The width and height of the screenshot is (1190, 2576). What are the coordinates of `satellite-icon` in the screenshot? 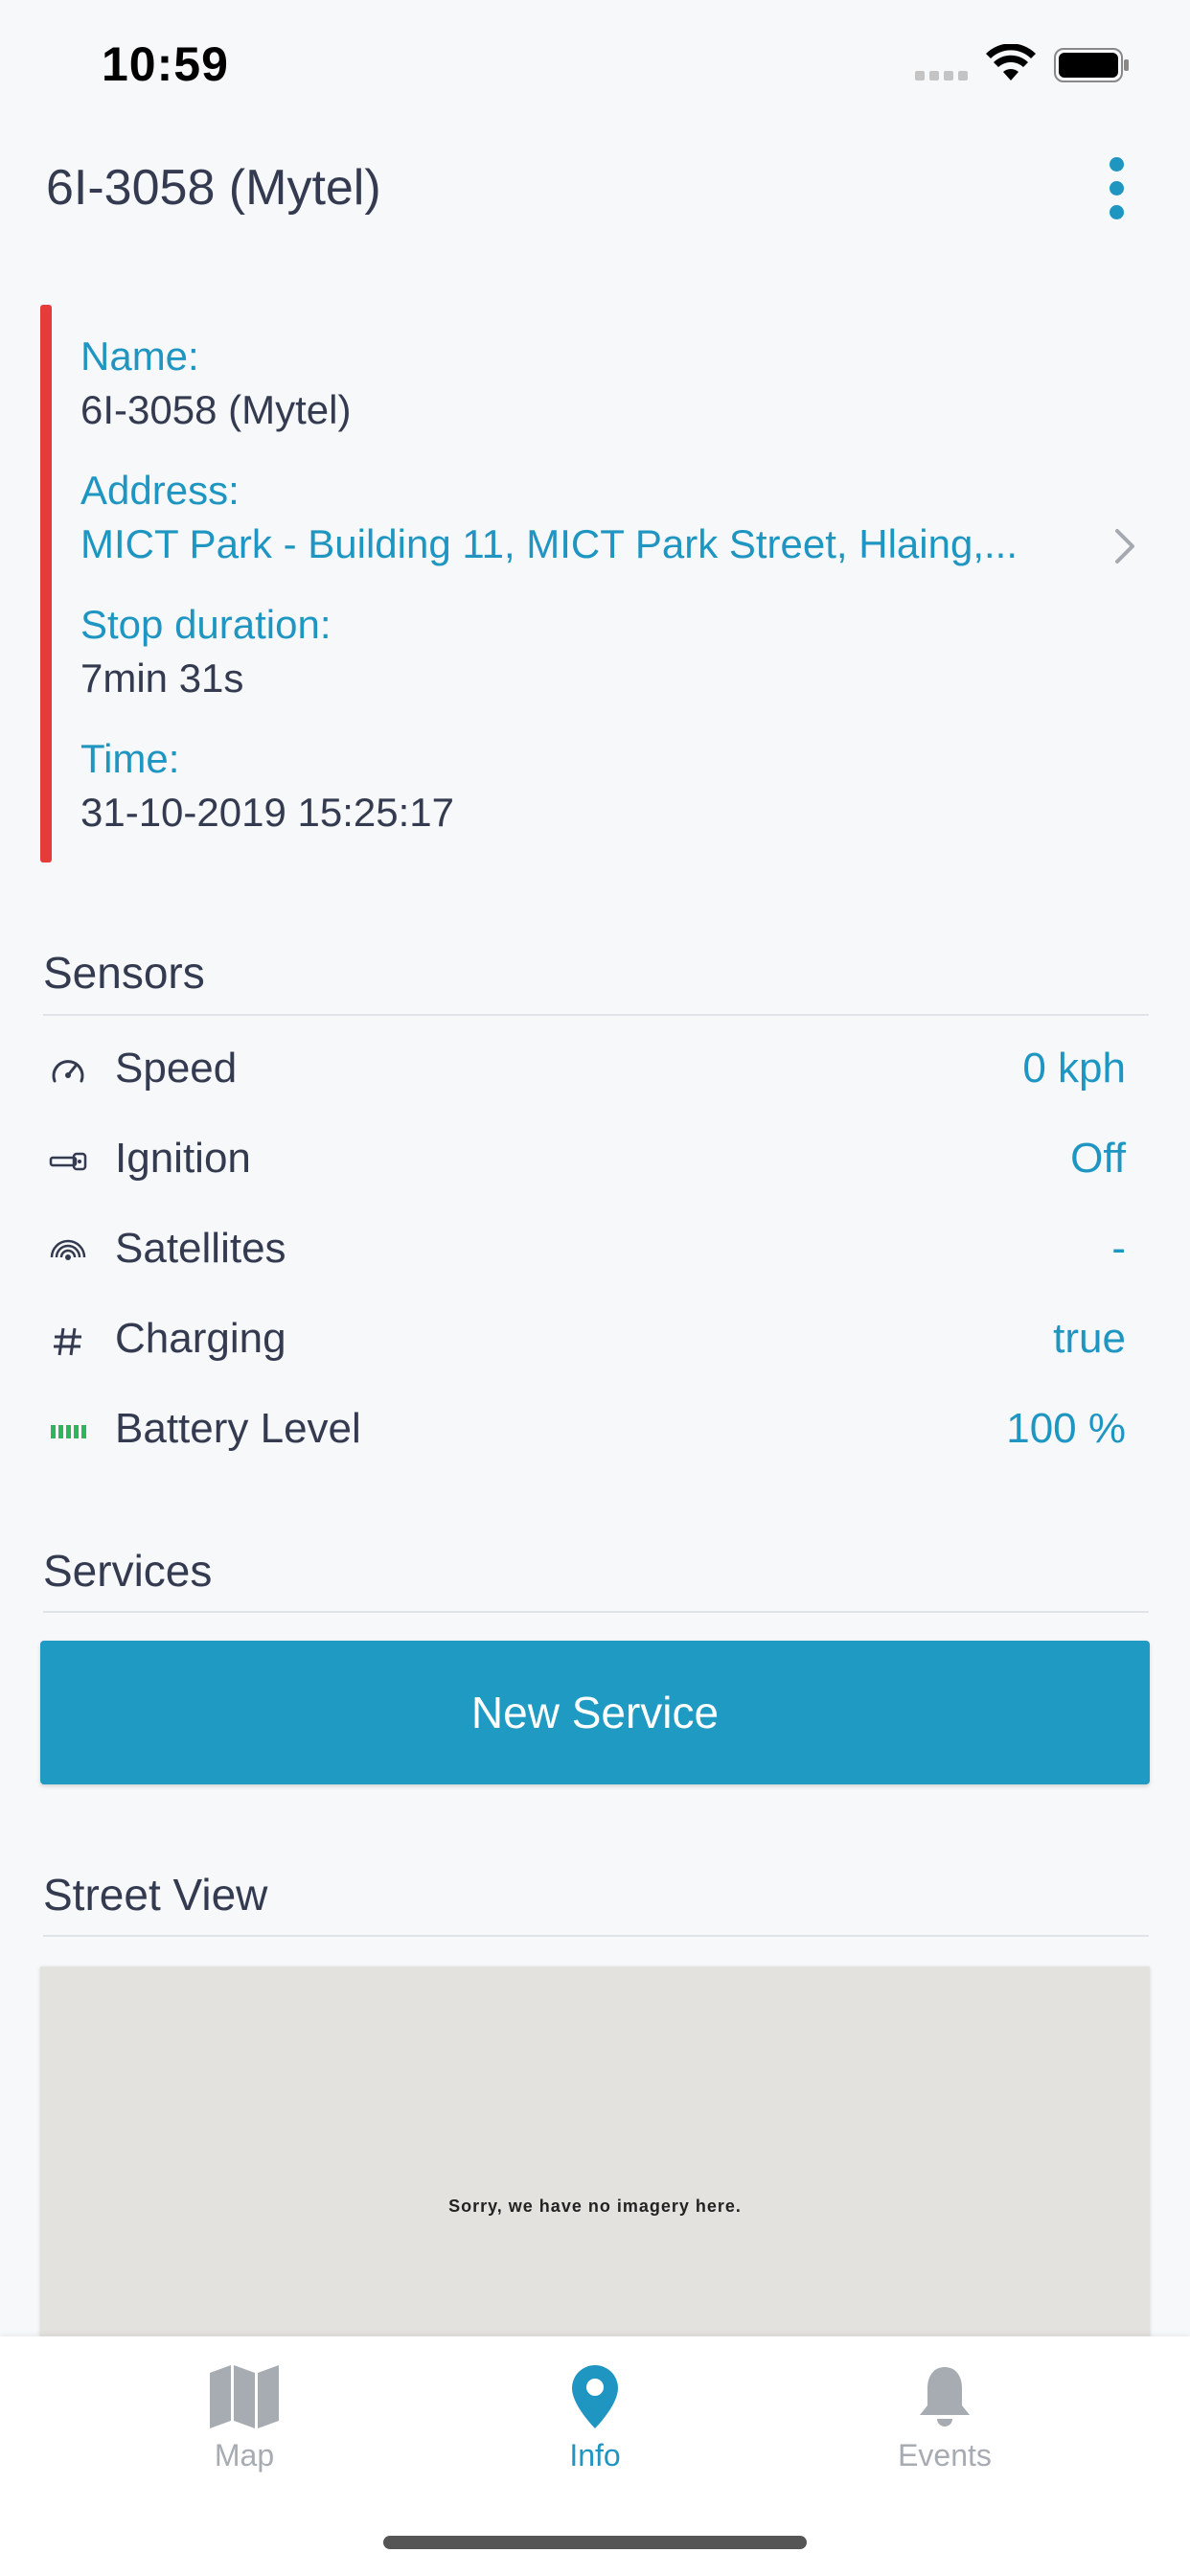 It's located at (68, 1249).